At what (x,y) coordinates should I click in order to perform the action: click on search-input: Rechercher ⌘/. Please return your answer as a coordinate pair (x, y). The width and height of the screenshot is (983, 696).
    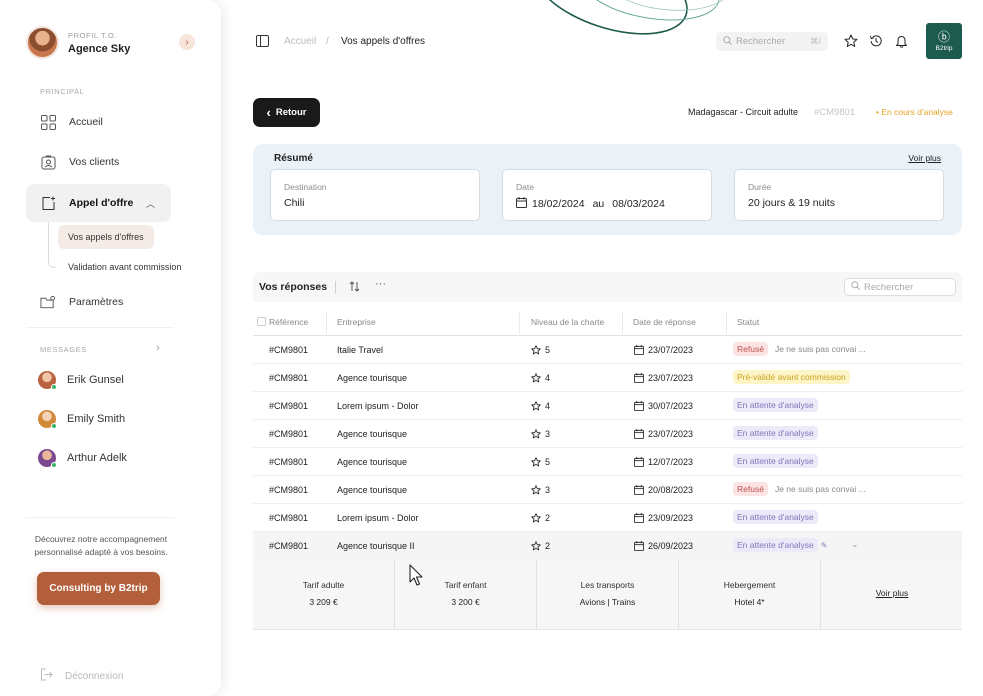
    Looking at the image, I should click on (772, 41).